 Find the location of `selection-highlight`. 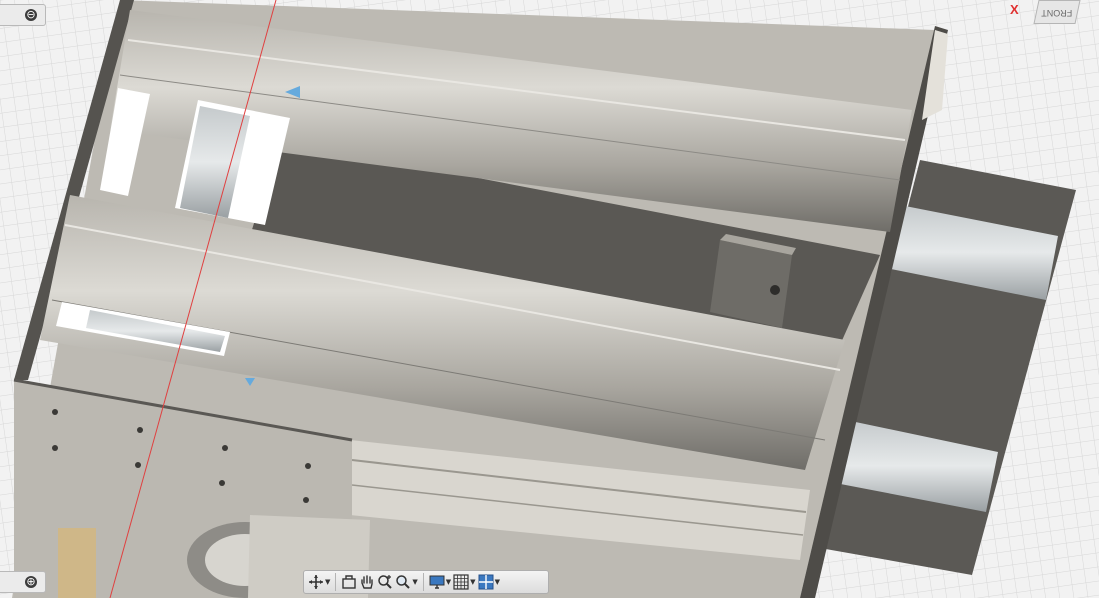

selection-highlight is located at coordinates (77, 563).